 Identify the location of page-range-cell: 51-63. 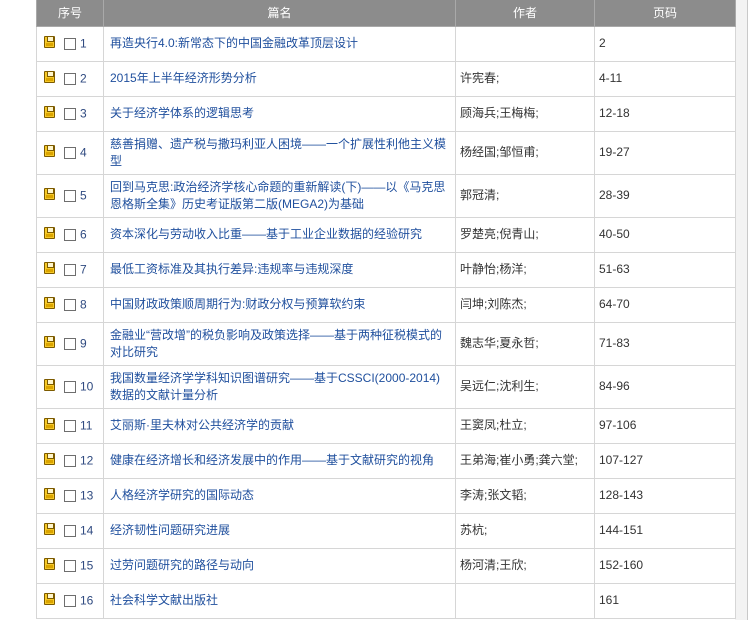
(665, 269).